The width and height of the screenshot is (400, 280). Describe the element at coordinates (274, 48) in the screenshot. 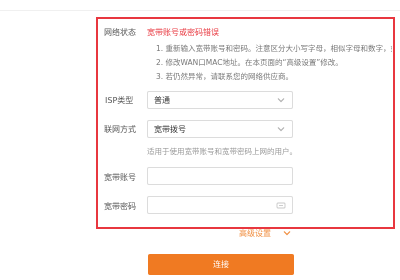

I see `tip-line-1: 1. 重新输入宽带账号和密码。注意区分大小写字母，相似字母和数字，如l和1、` at that location.